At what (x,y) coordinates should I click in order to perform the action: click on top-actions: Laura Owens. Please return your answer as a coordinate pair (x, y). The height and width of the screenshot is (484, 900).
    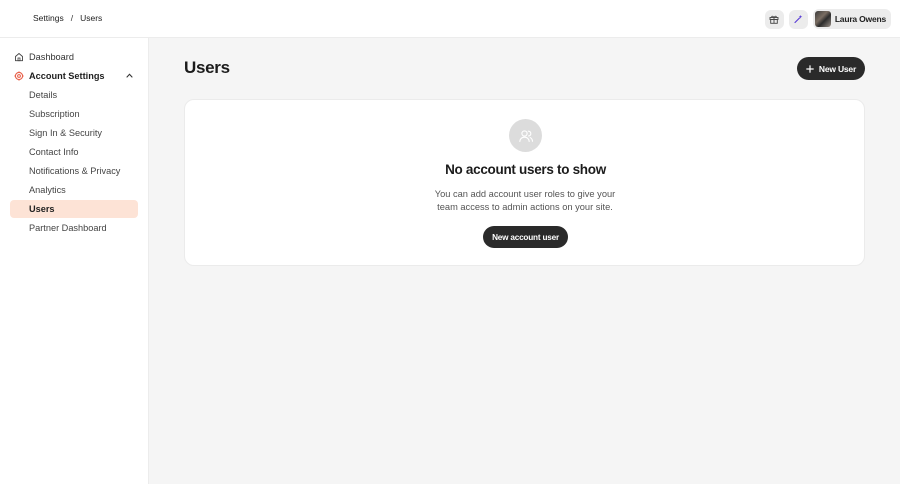
    Looking at the image, I should click on (827, 19).